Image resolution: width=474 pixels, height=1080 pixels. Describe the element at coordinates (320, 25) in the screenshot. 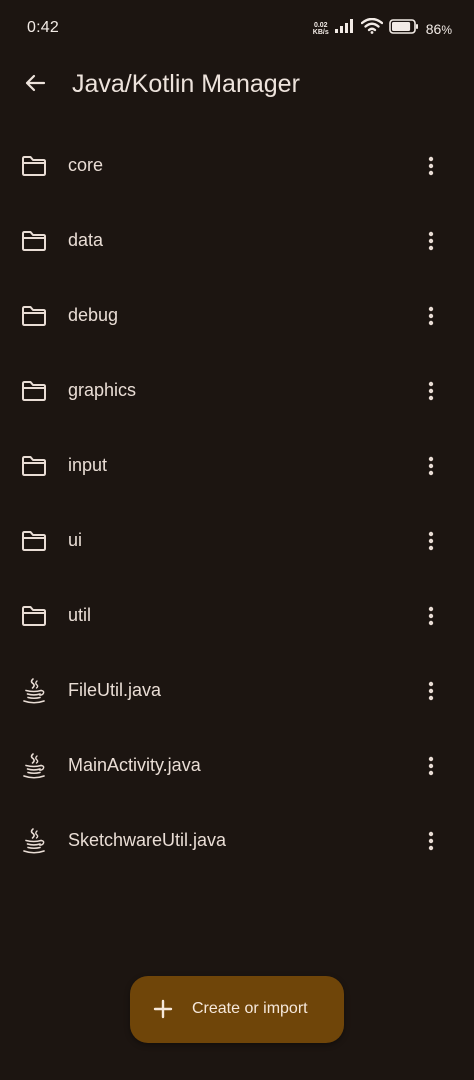

I see `network-speed-value: 0.02` at that location.